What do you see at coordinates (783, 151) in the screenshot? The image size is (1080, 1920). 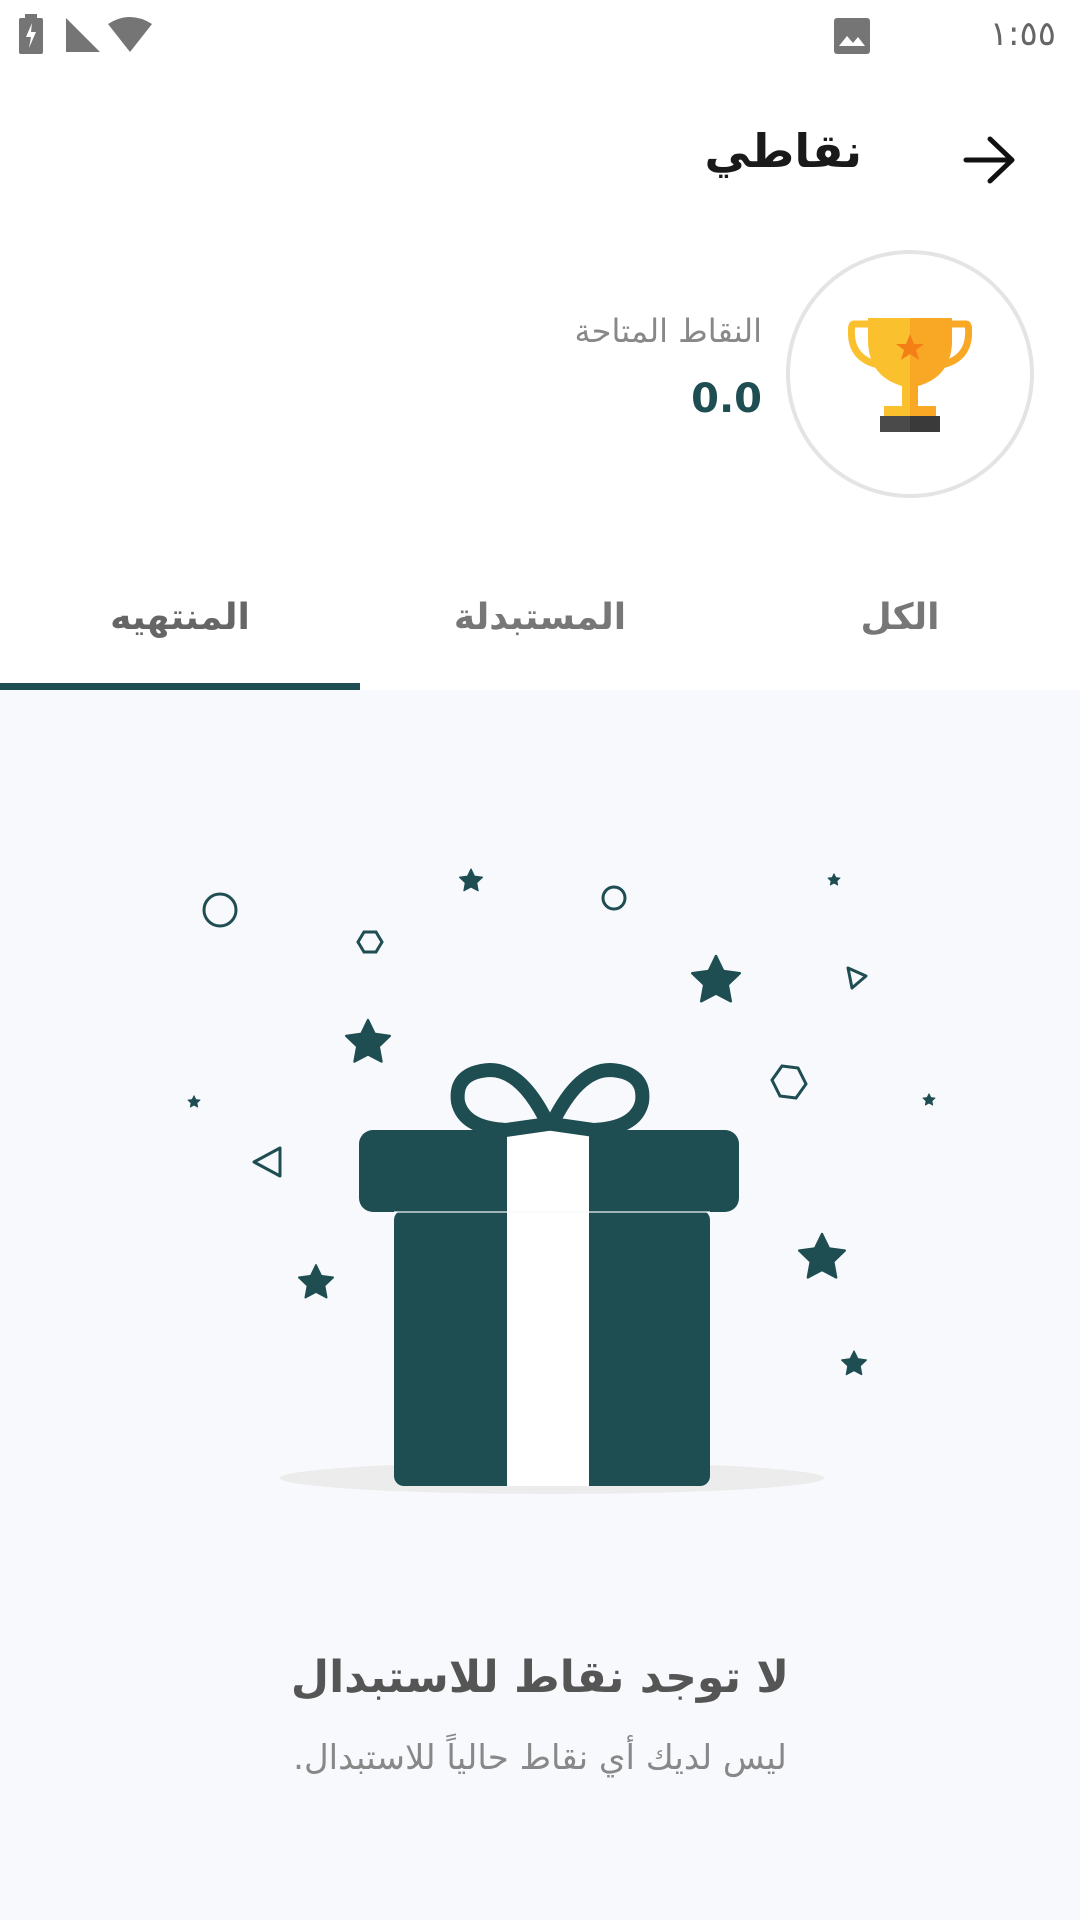 I see `page-title: نقاطي` at bounding box center [783, 151].